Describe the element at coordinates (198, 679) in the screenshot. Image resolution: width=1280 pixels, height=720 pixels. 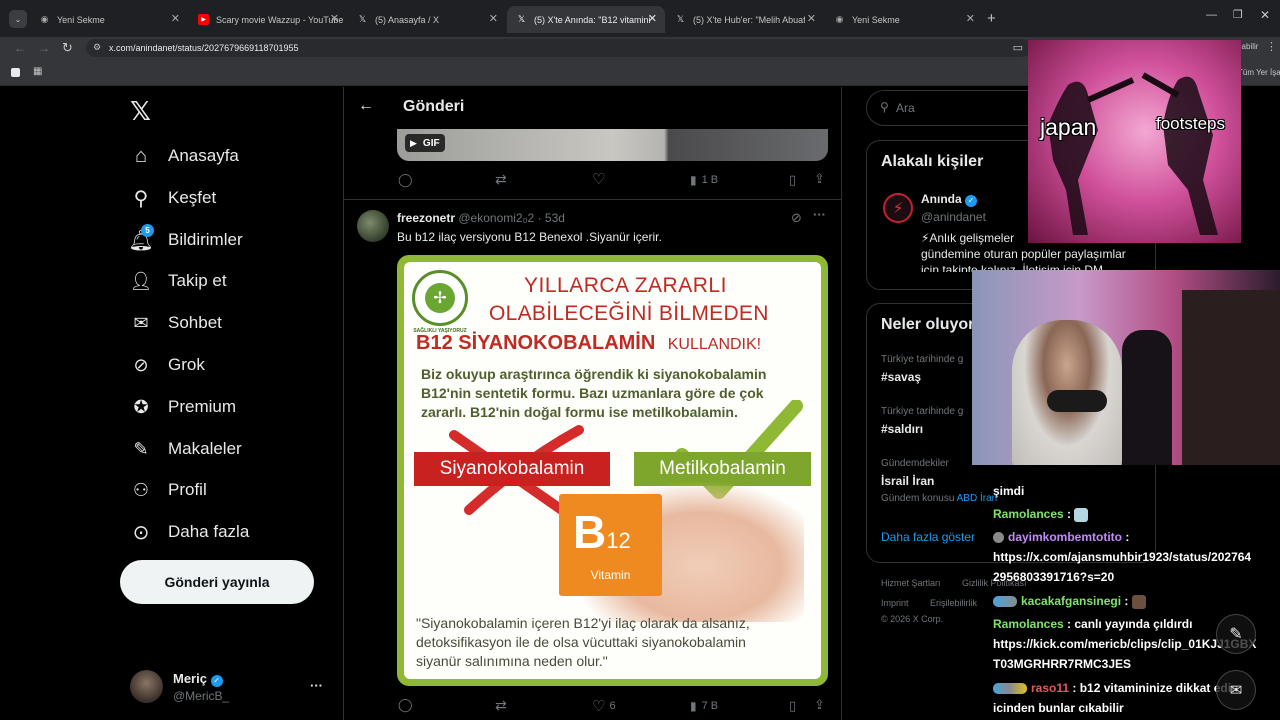
I see `account-name: Meriç ✓` at that location.